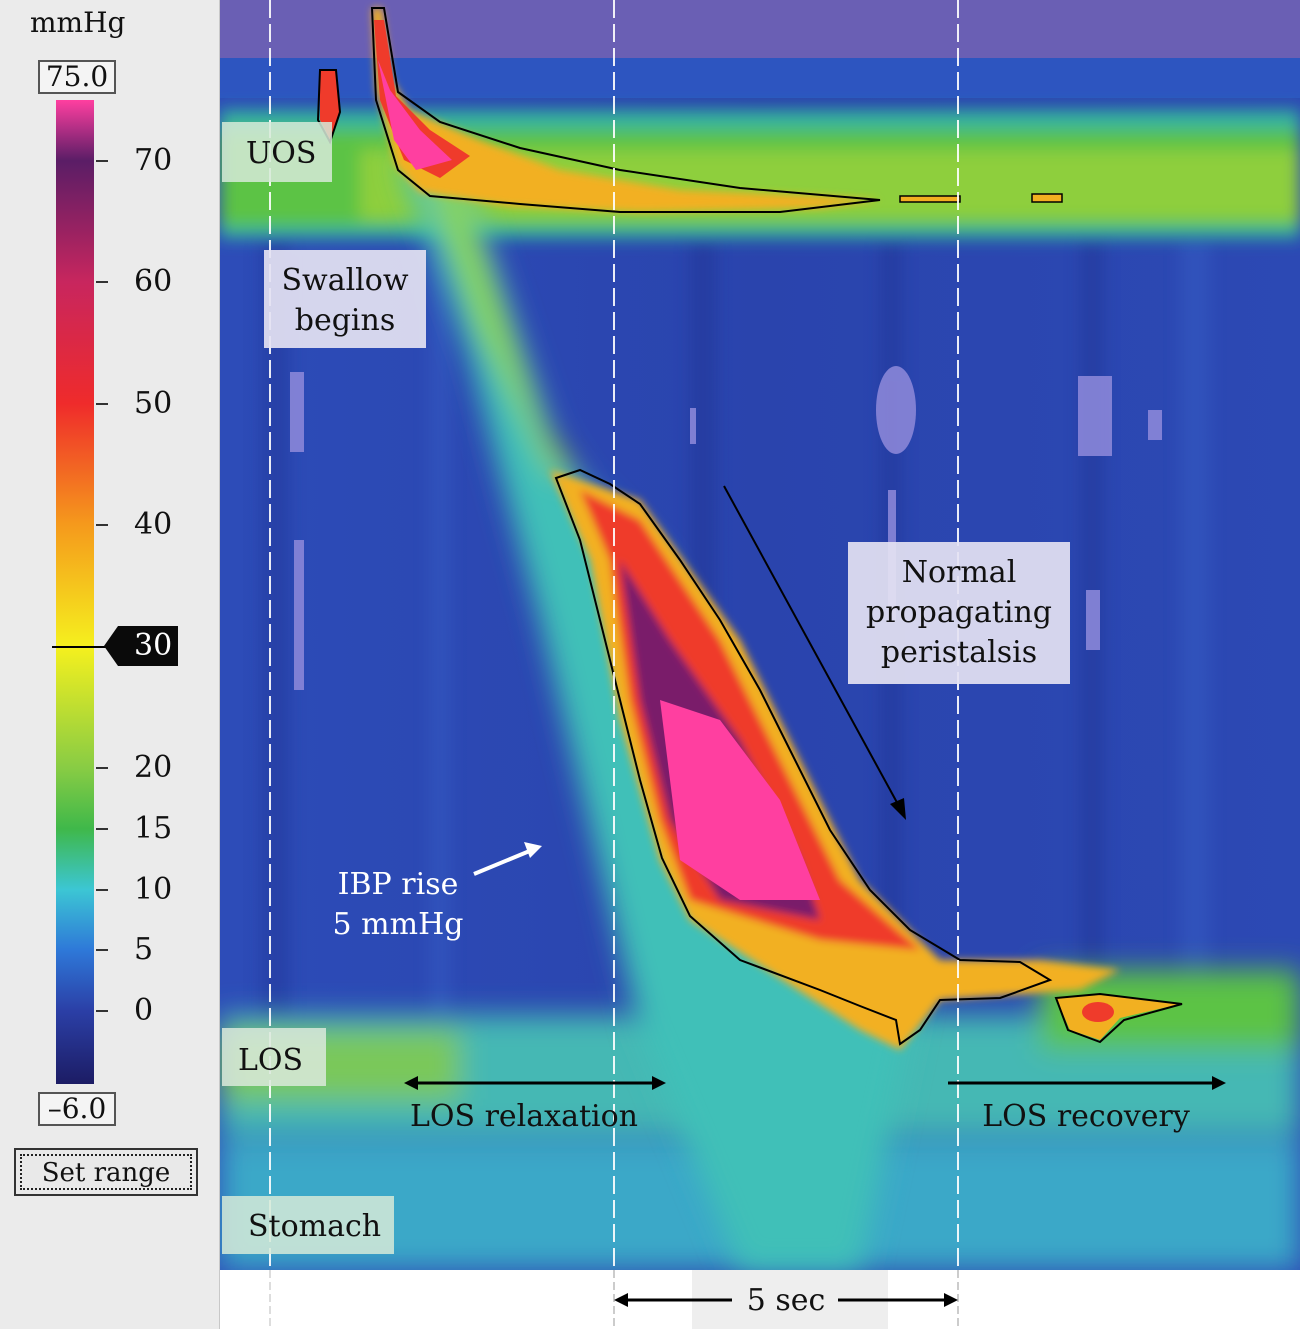  What do you see at coordinates (82, 647) in the screenshot?
I see `isobar-marker-line` at bounding box center [82, 647].